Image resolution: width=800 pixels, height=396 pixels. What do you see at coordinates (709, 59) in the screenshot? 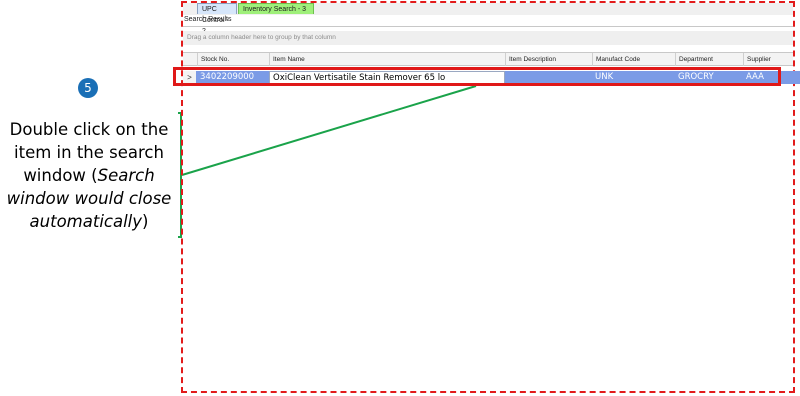
I see `column-header-department: Department` at bounding box center [709, 59].